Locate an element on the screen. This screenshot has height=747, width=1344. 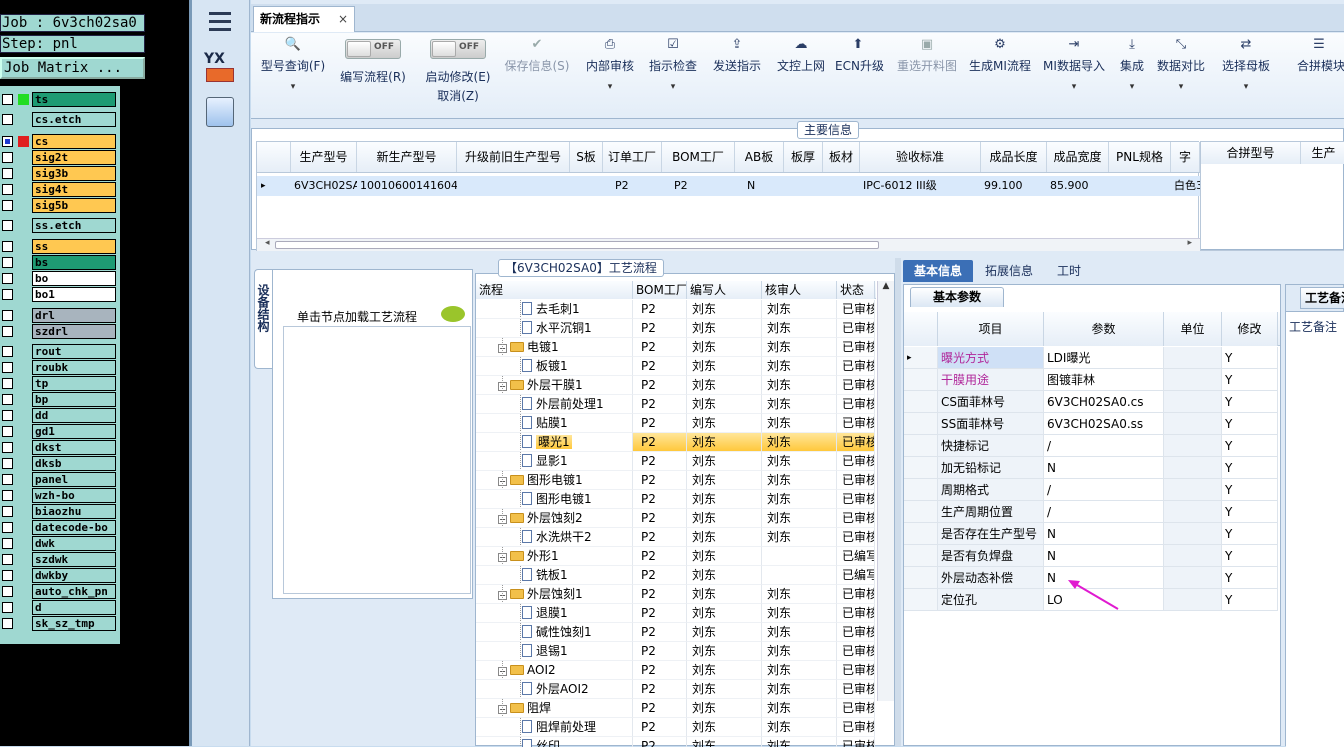
layer-row: sig5b is located at coordinates (59, 205).